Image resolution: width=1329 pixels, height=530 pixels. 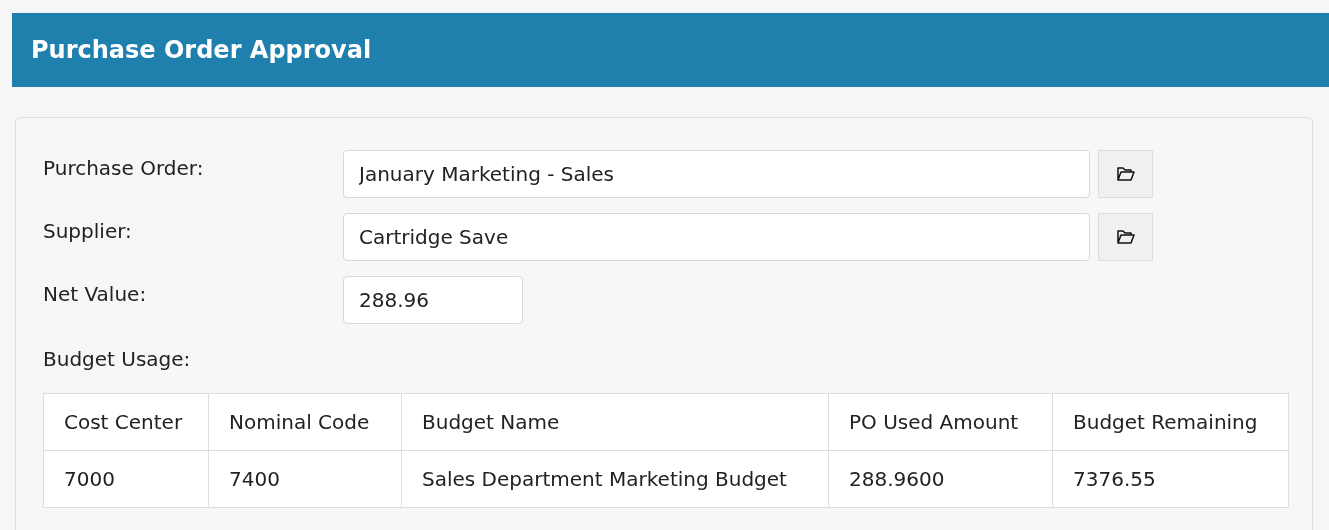 I want to click on field-label: Supplier:, so click(x=88, y=230).